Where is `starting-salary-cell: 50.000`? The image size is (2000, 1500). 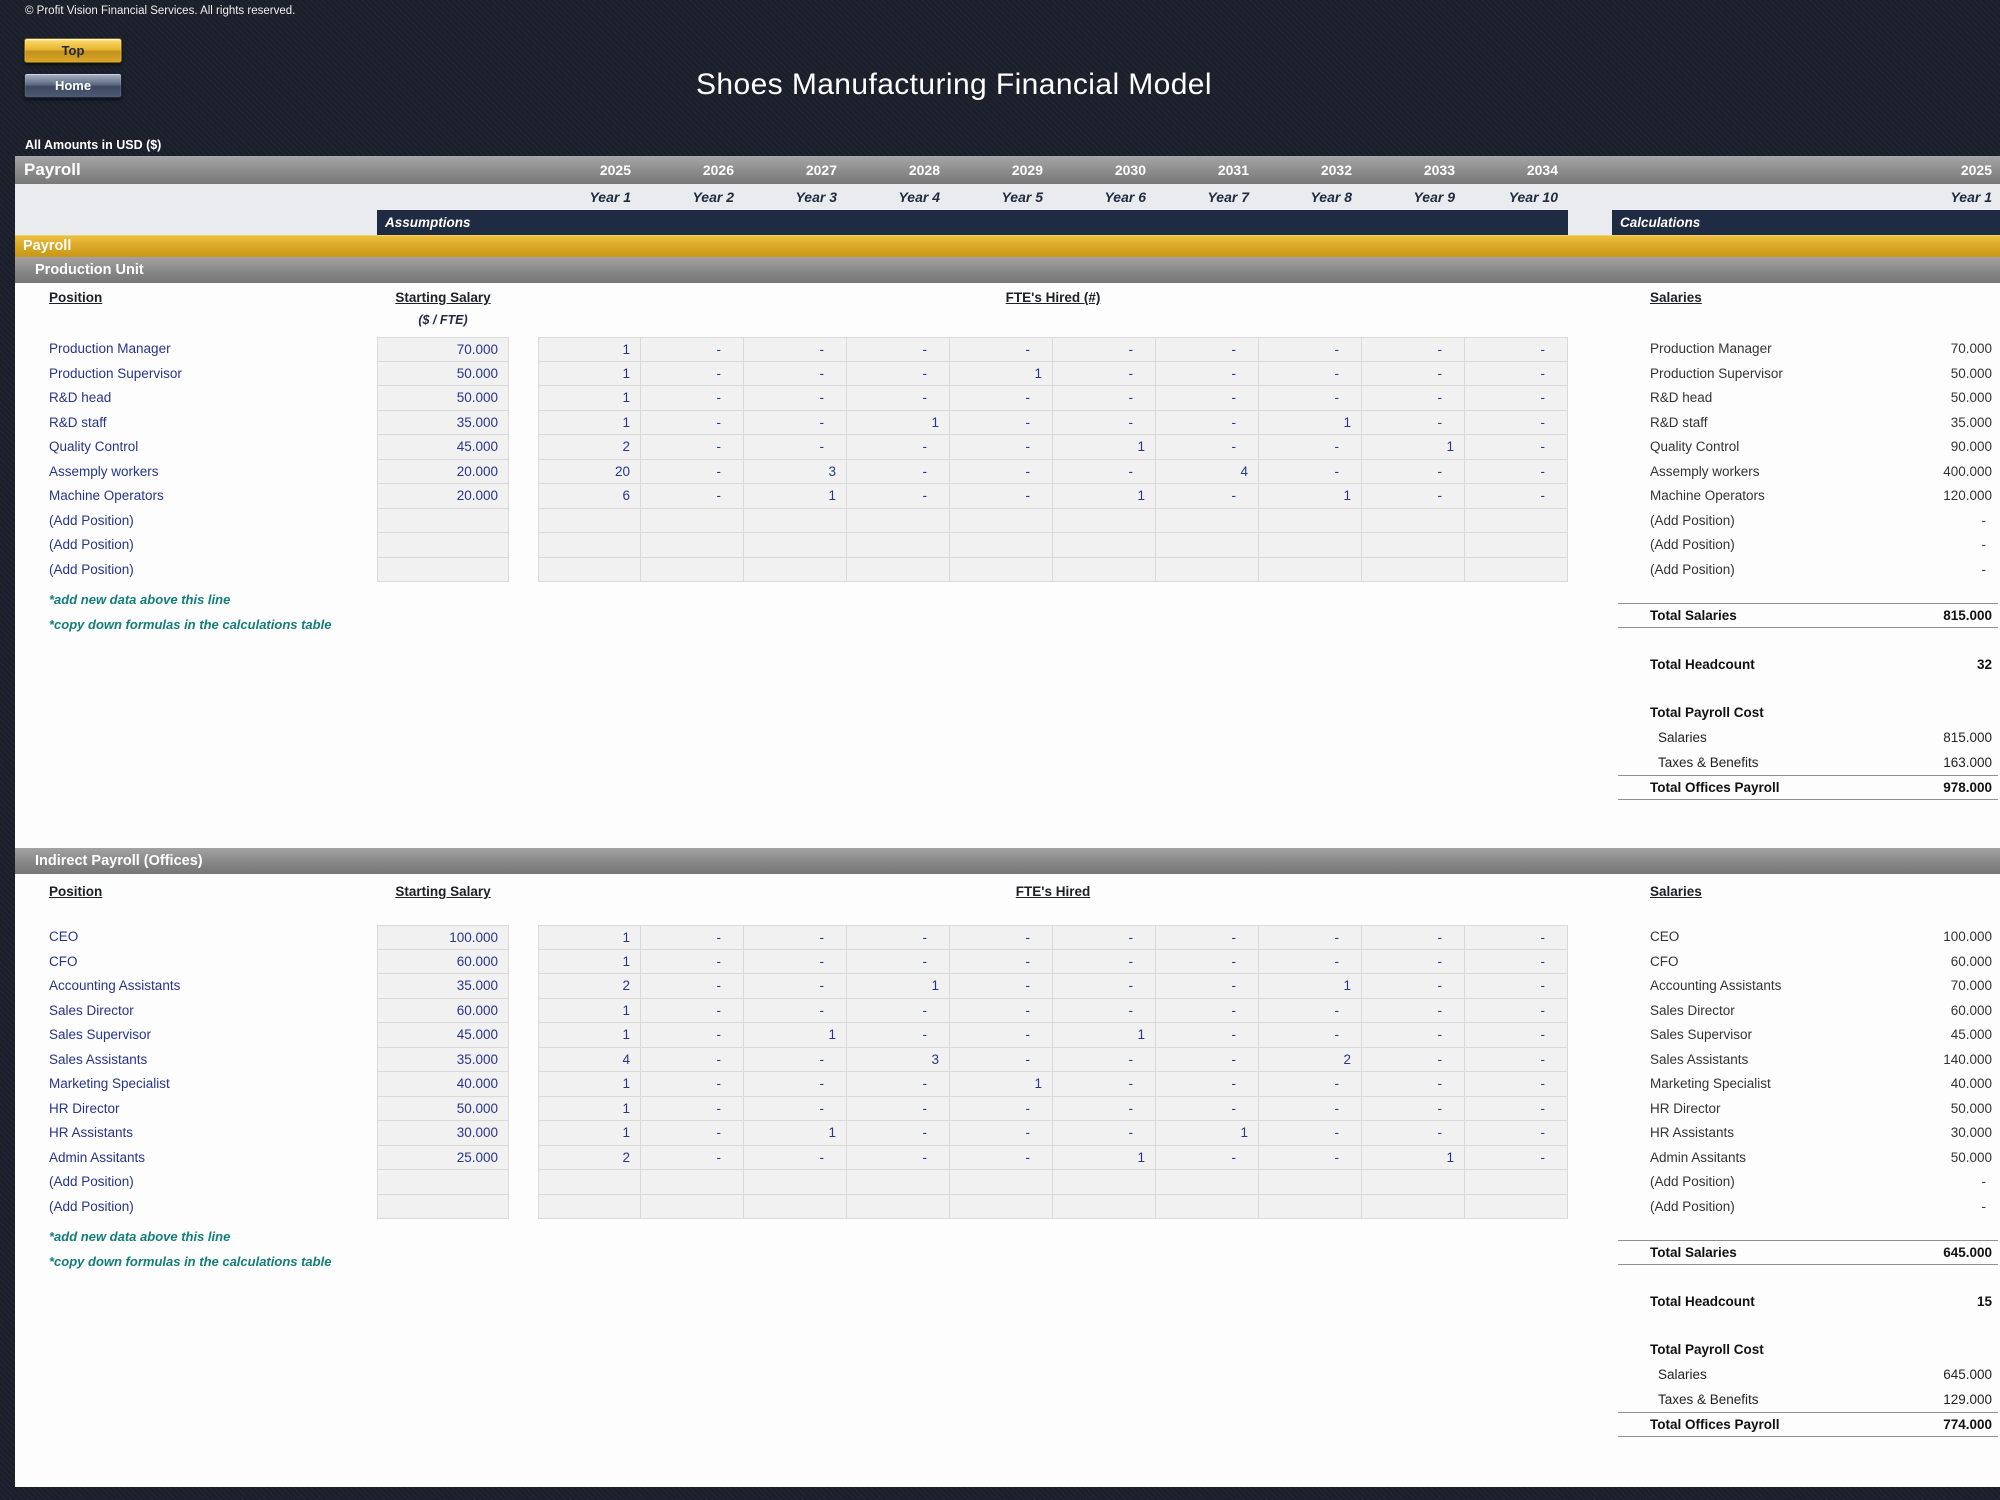 starting-salary-cell: 50.000 is located at coordinates (443, 1108).